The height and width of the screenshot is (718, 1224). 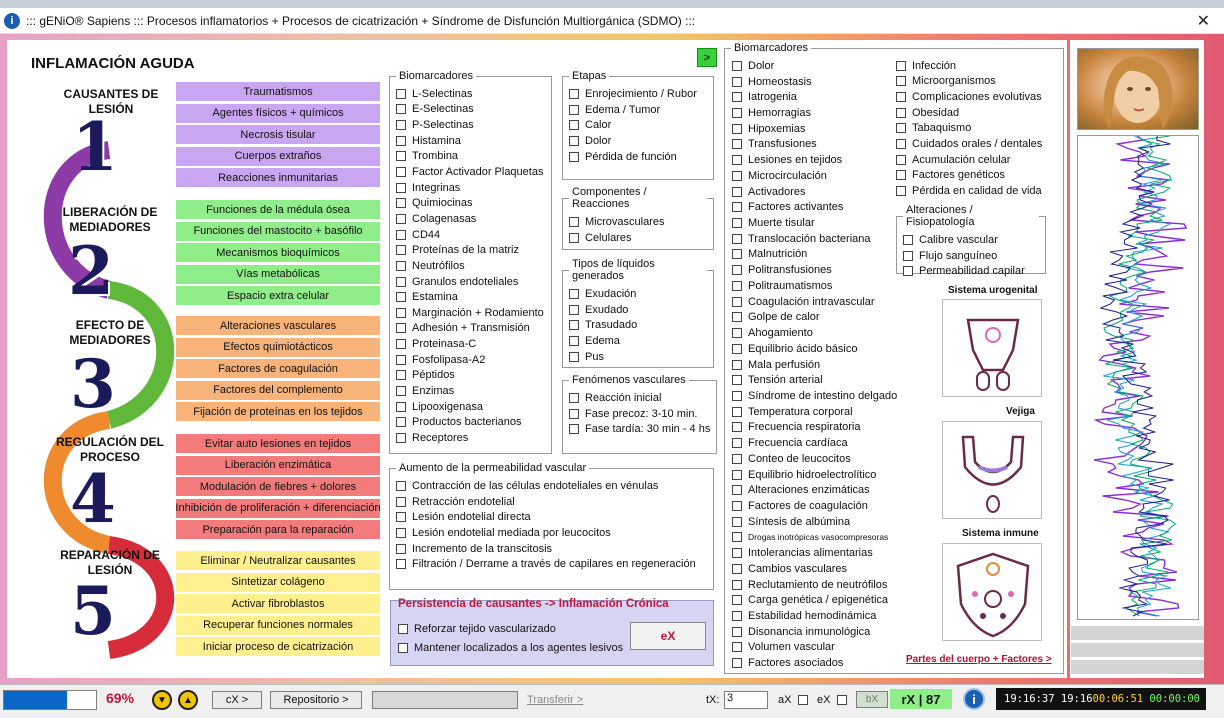 What do you see at coordinates (638, 222) in the screenshot?
I see `componente-checkbox: Microvasculares` at bounding box center [638, 222].